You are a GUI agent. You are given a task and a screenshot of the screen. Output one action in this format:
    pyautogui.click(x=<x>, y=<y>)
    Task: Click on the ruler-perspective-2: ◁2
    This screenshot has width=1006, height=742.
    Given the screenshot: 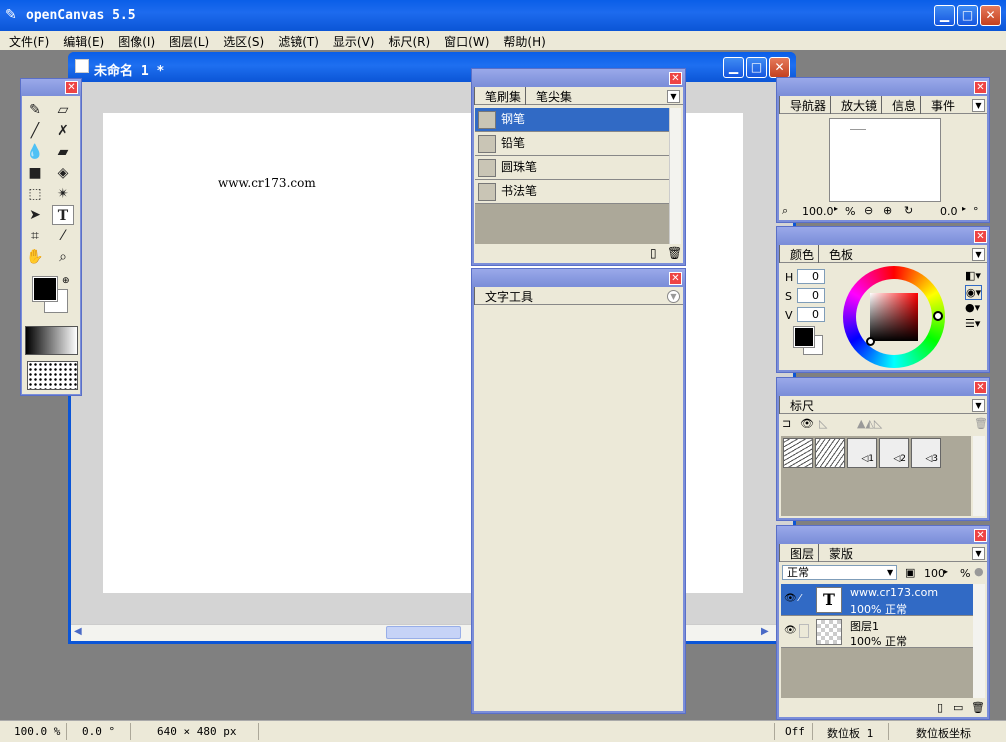 What is the action you would take?
    pyautogui.click(x=894, y=453)
    